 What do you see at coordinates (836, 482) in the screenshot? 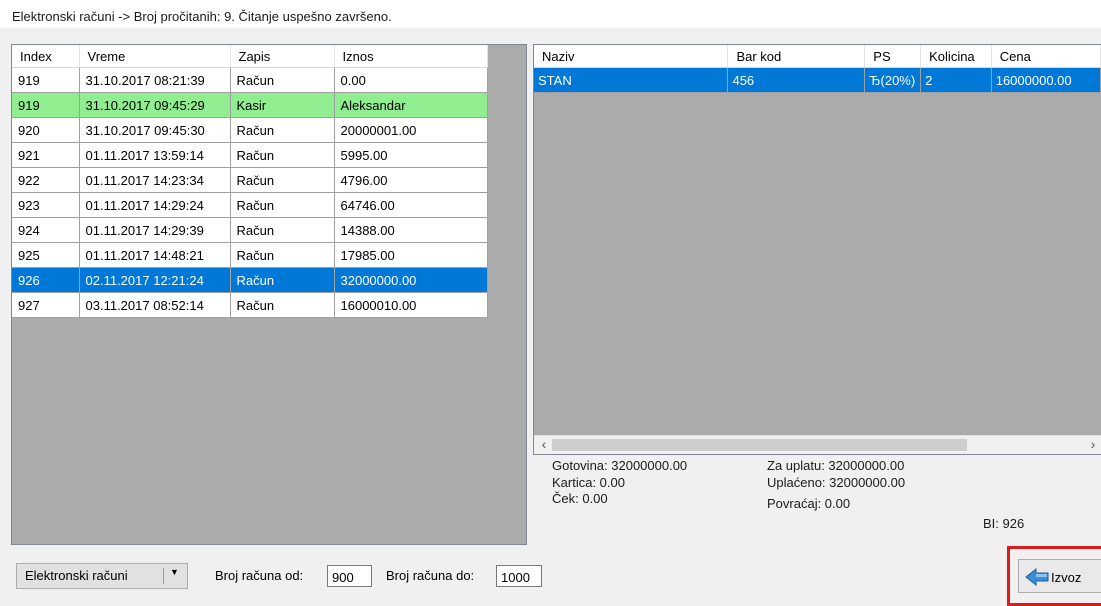
I see `total-paid: Uplaćeno: 32000000.00` at bounding box center [836, 482].